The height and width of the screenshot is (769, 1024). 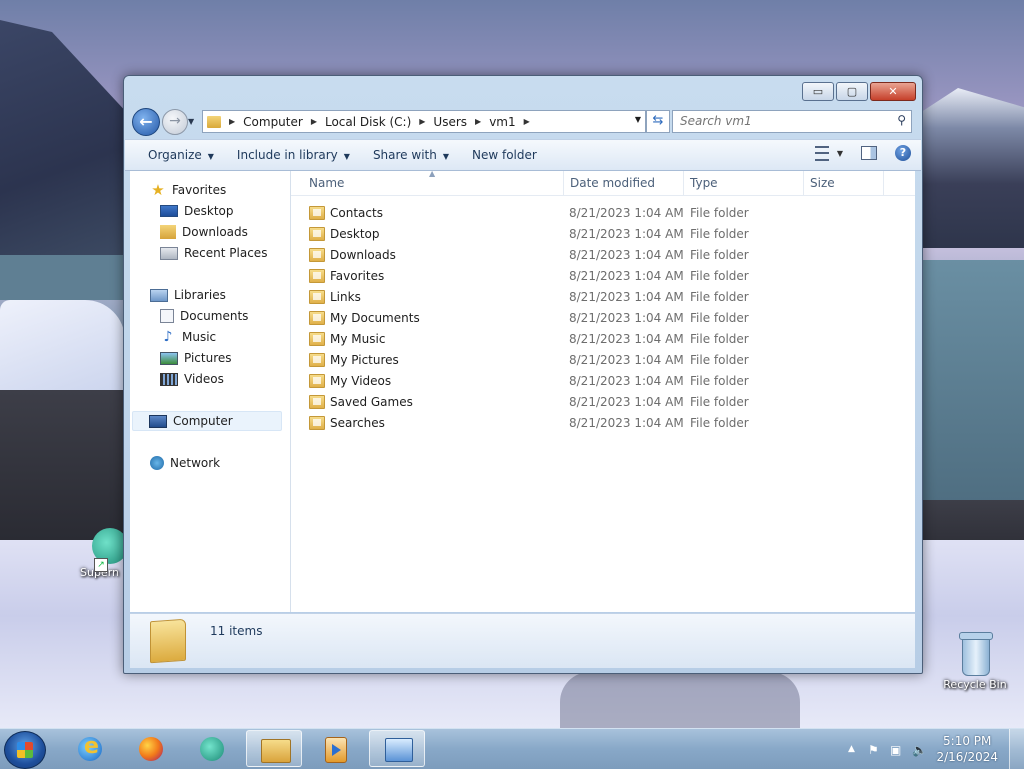 I want to click on table-row: My Music 8/21/2023 1:04 AM File folder, so click(x=609, y=339).